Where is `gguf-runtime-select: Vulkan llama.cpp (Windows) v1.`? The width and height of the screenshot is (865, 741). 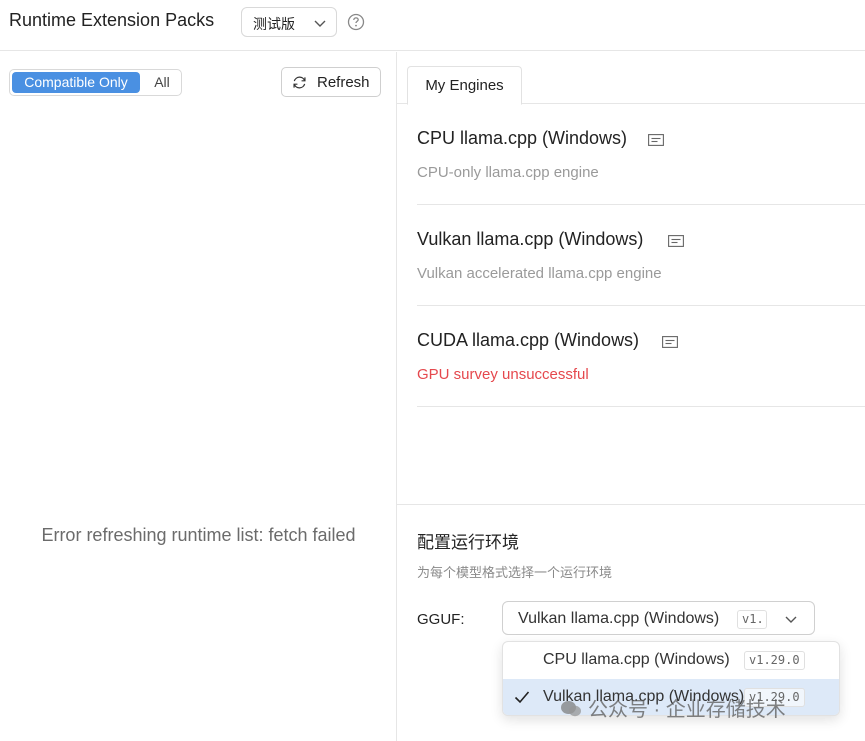
gguf-runtime-select: Vulkan llama.cpp (Windows) v1. is located at coordinates (658, 618).